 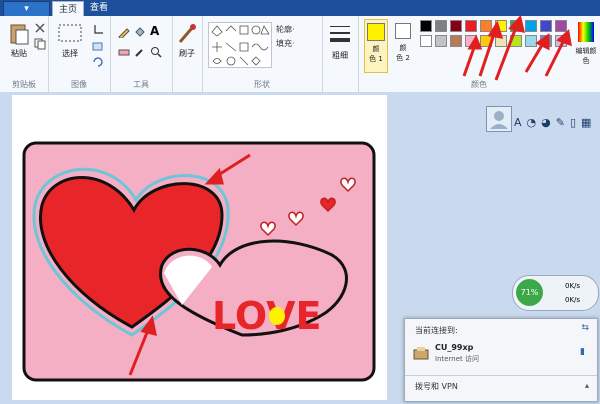 What do you see at coordinates (560, 122) in the screenshot?
I see `side-tool-icon: ✎` at bounding box center [560, 122].